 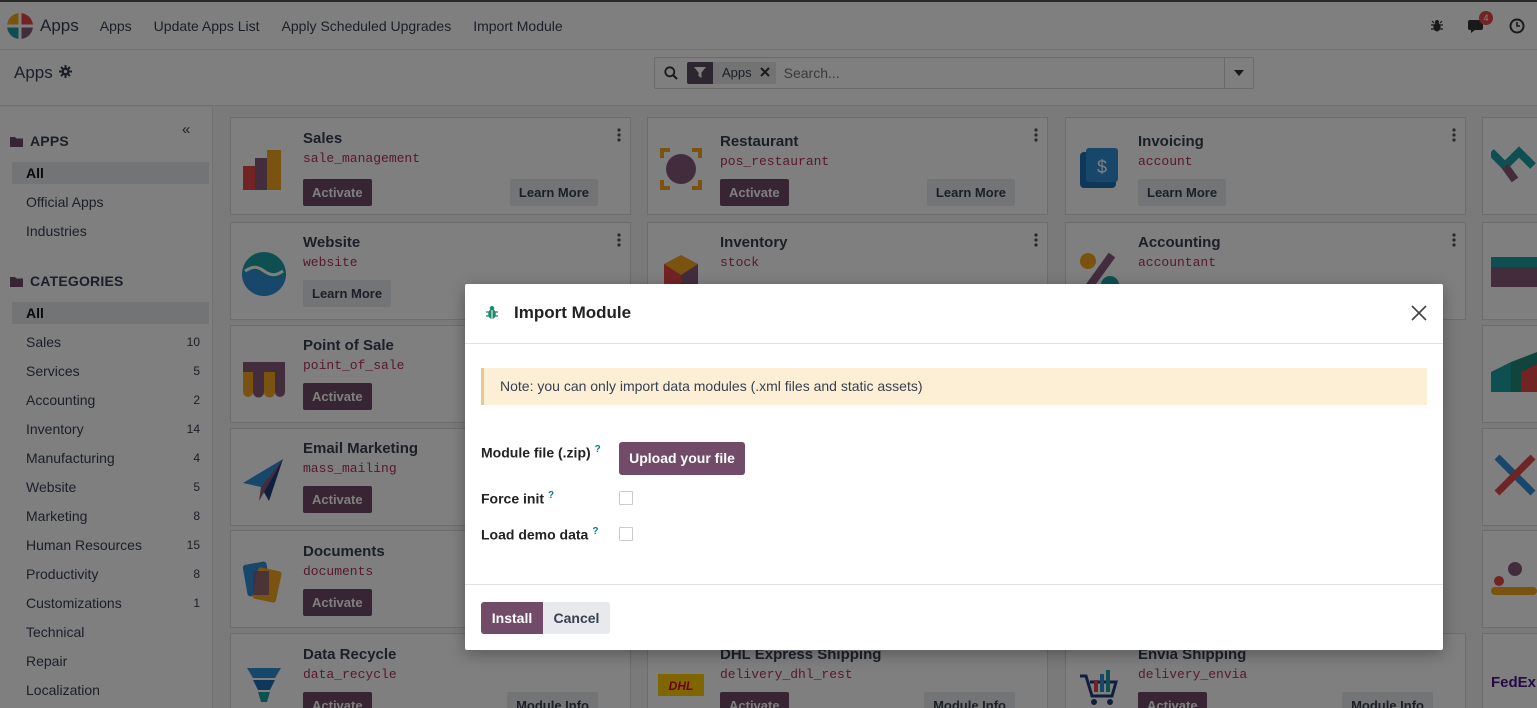 I want to click on load-demo-data-checkbox, so click(x=626, y=534).